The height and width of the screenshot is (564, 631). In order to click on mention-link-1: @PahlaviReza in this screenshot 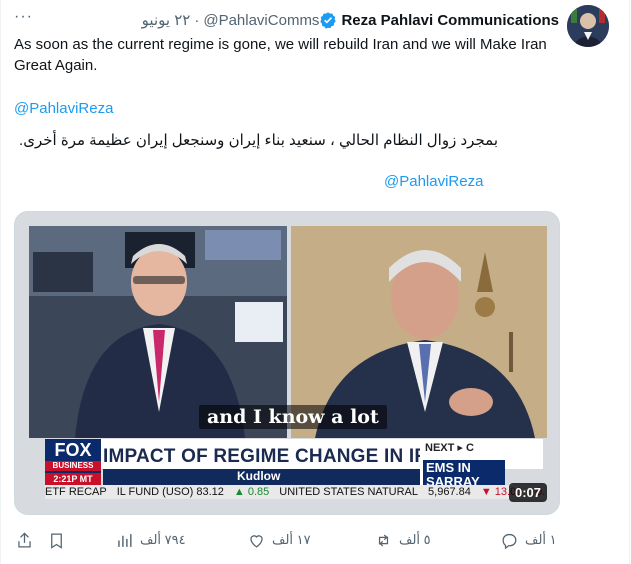, I will do `click(294, 108)`.